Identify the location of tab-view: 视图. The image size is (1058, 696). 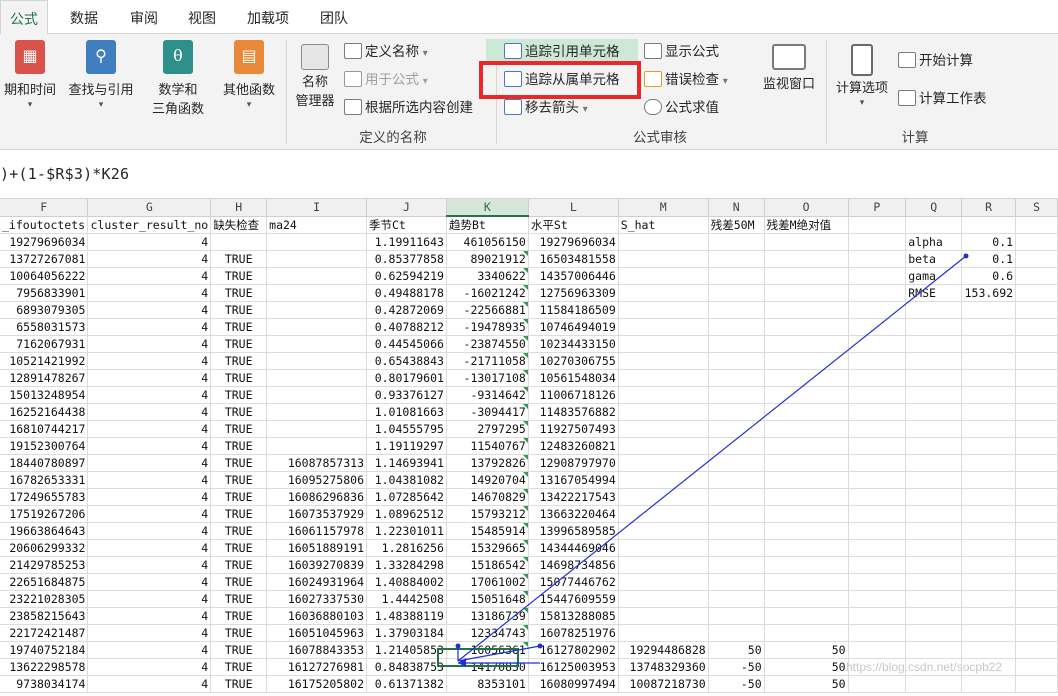
(202, 17).